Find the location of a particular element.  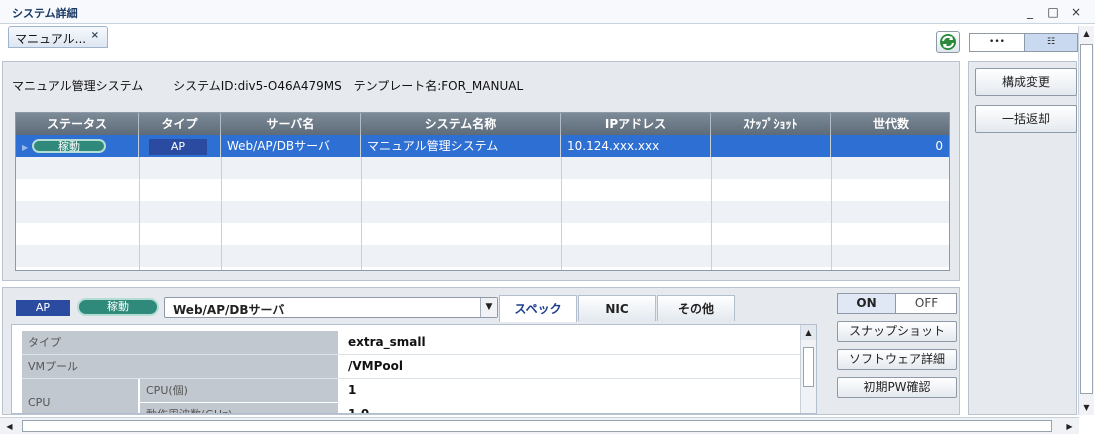

spec-key: VMプール is located at coordinates (180, 366).